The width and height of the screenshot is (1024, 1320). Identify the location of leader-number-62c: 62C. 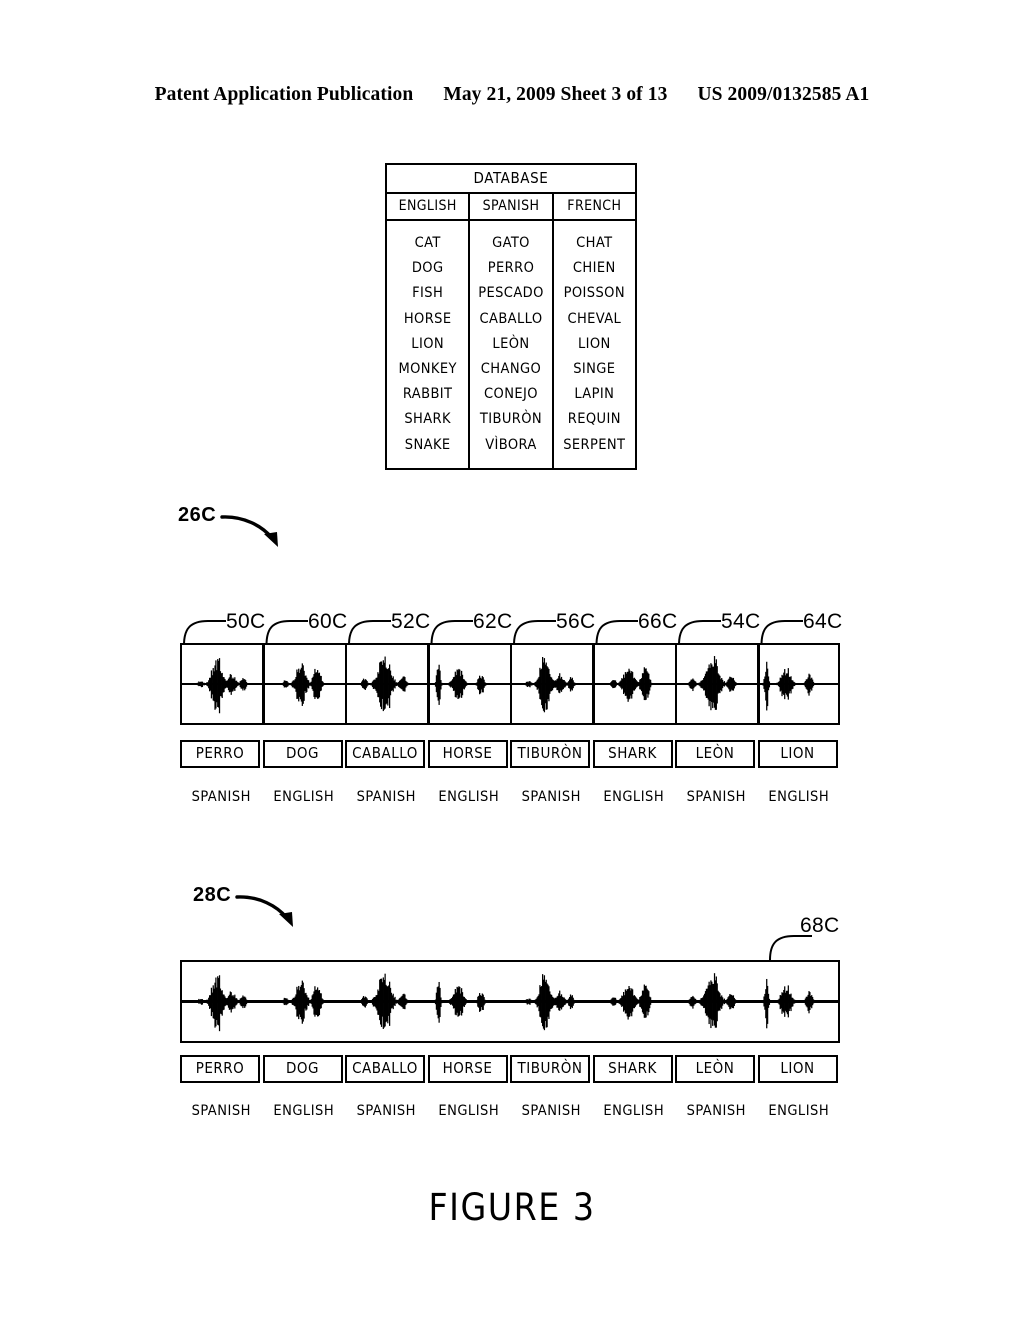
(493, 621).